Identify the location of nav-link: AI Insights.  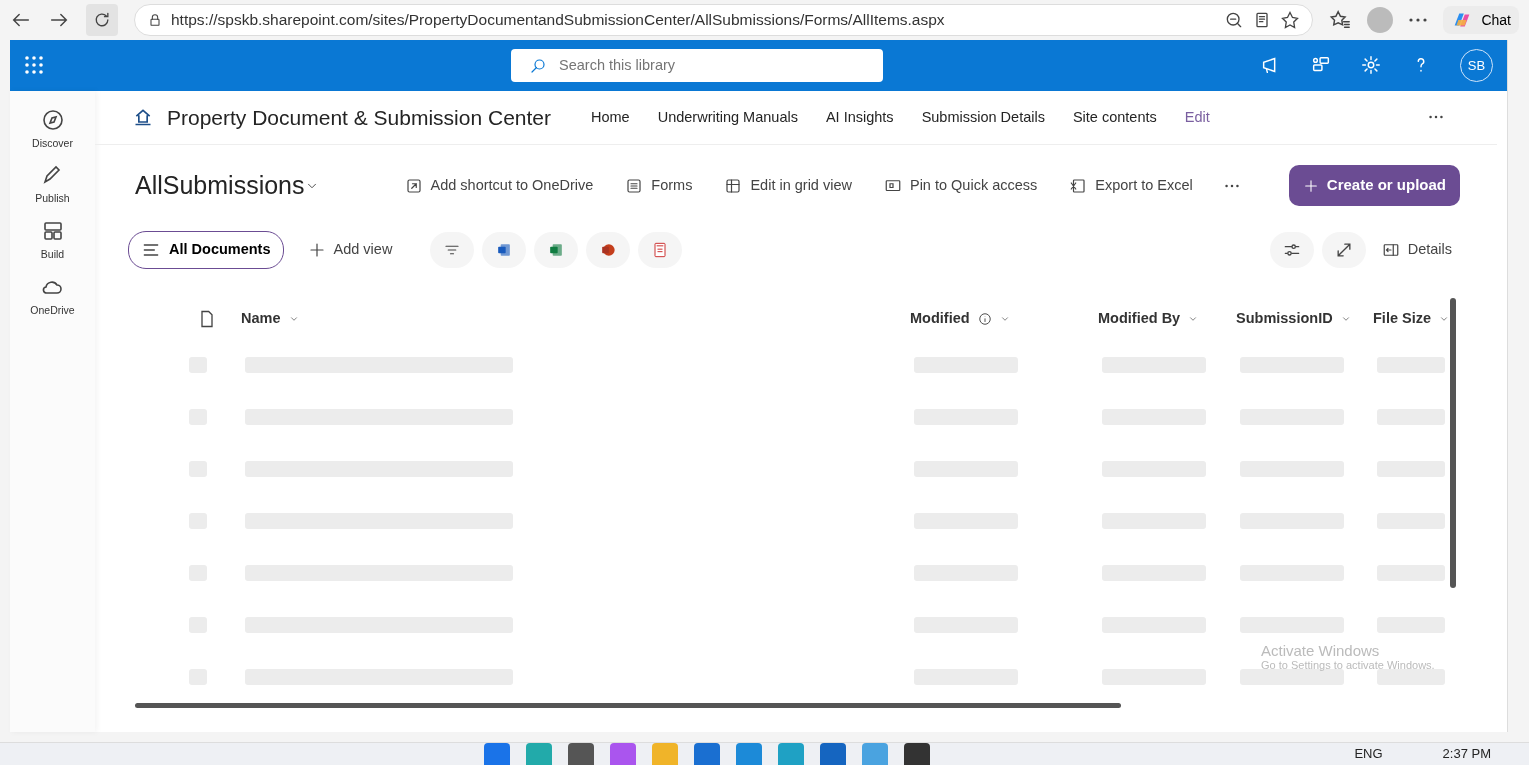
(859, 117).